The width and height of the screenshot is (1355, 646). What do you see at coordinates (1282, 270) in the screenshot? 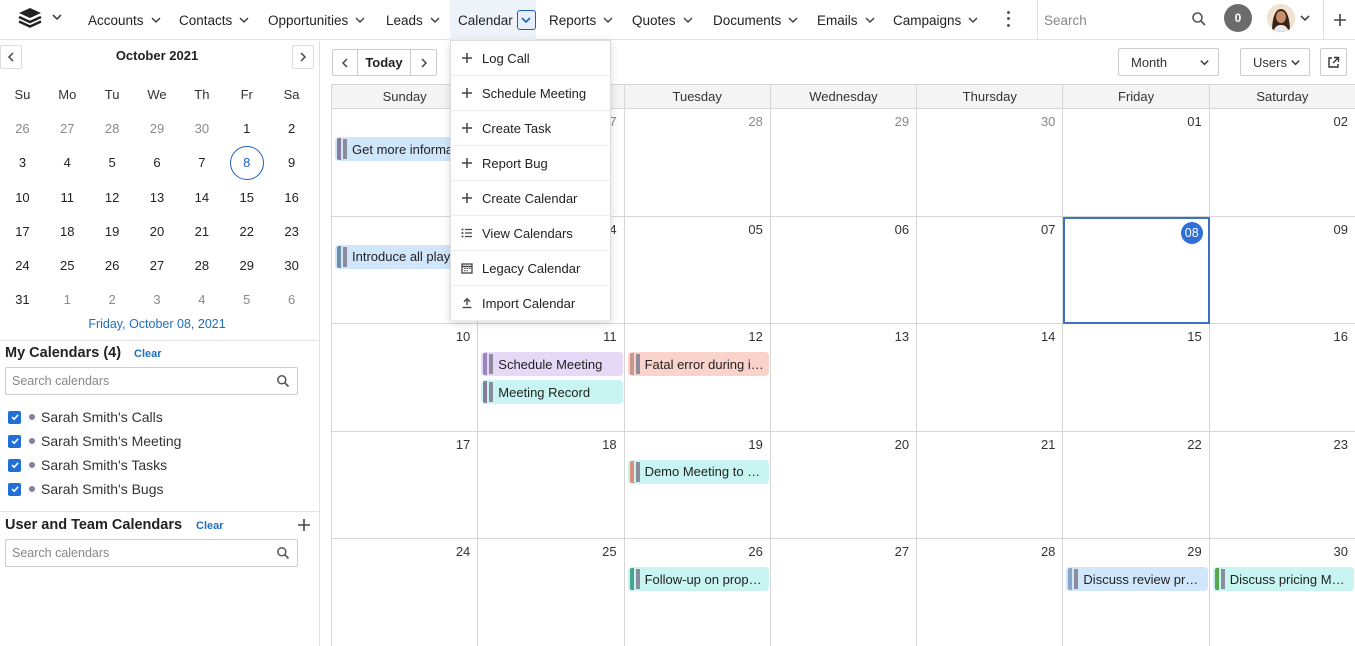
I see `day-cell: 09` at bounding box center [1282, 270].